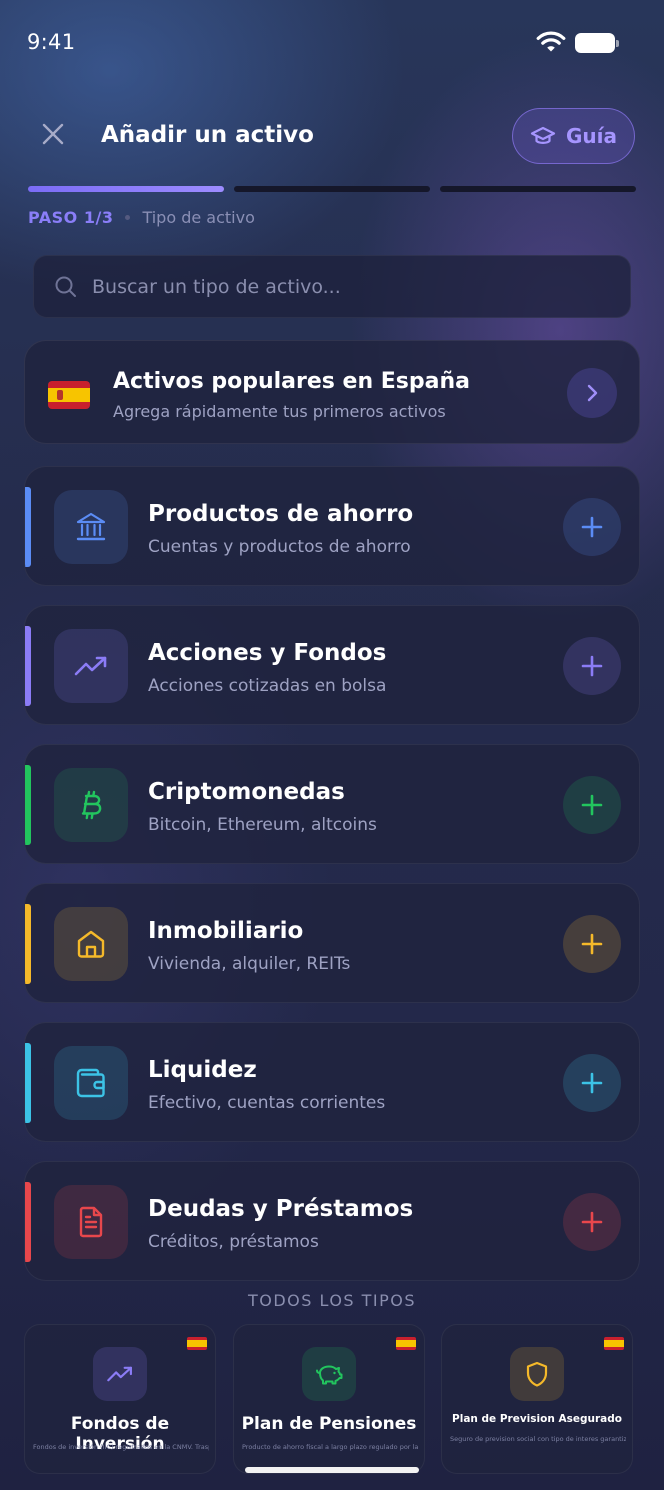 Image resolution: width=664 pixels, height=1490 pixels. I want to click on house-icon, so click(91, 944).